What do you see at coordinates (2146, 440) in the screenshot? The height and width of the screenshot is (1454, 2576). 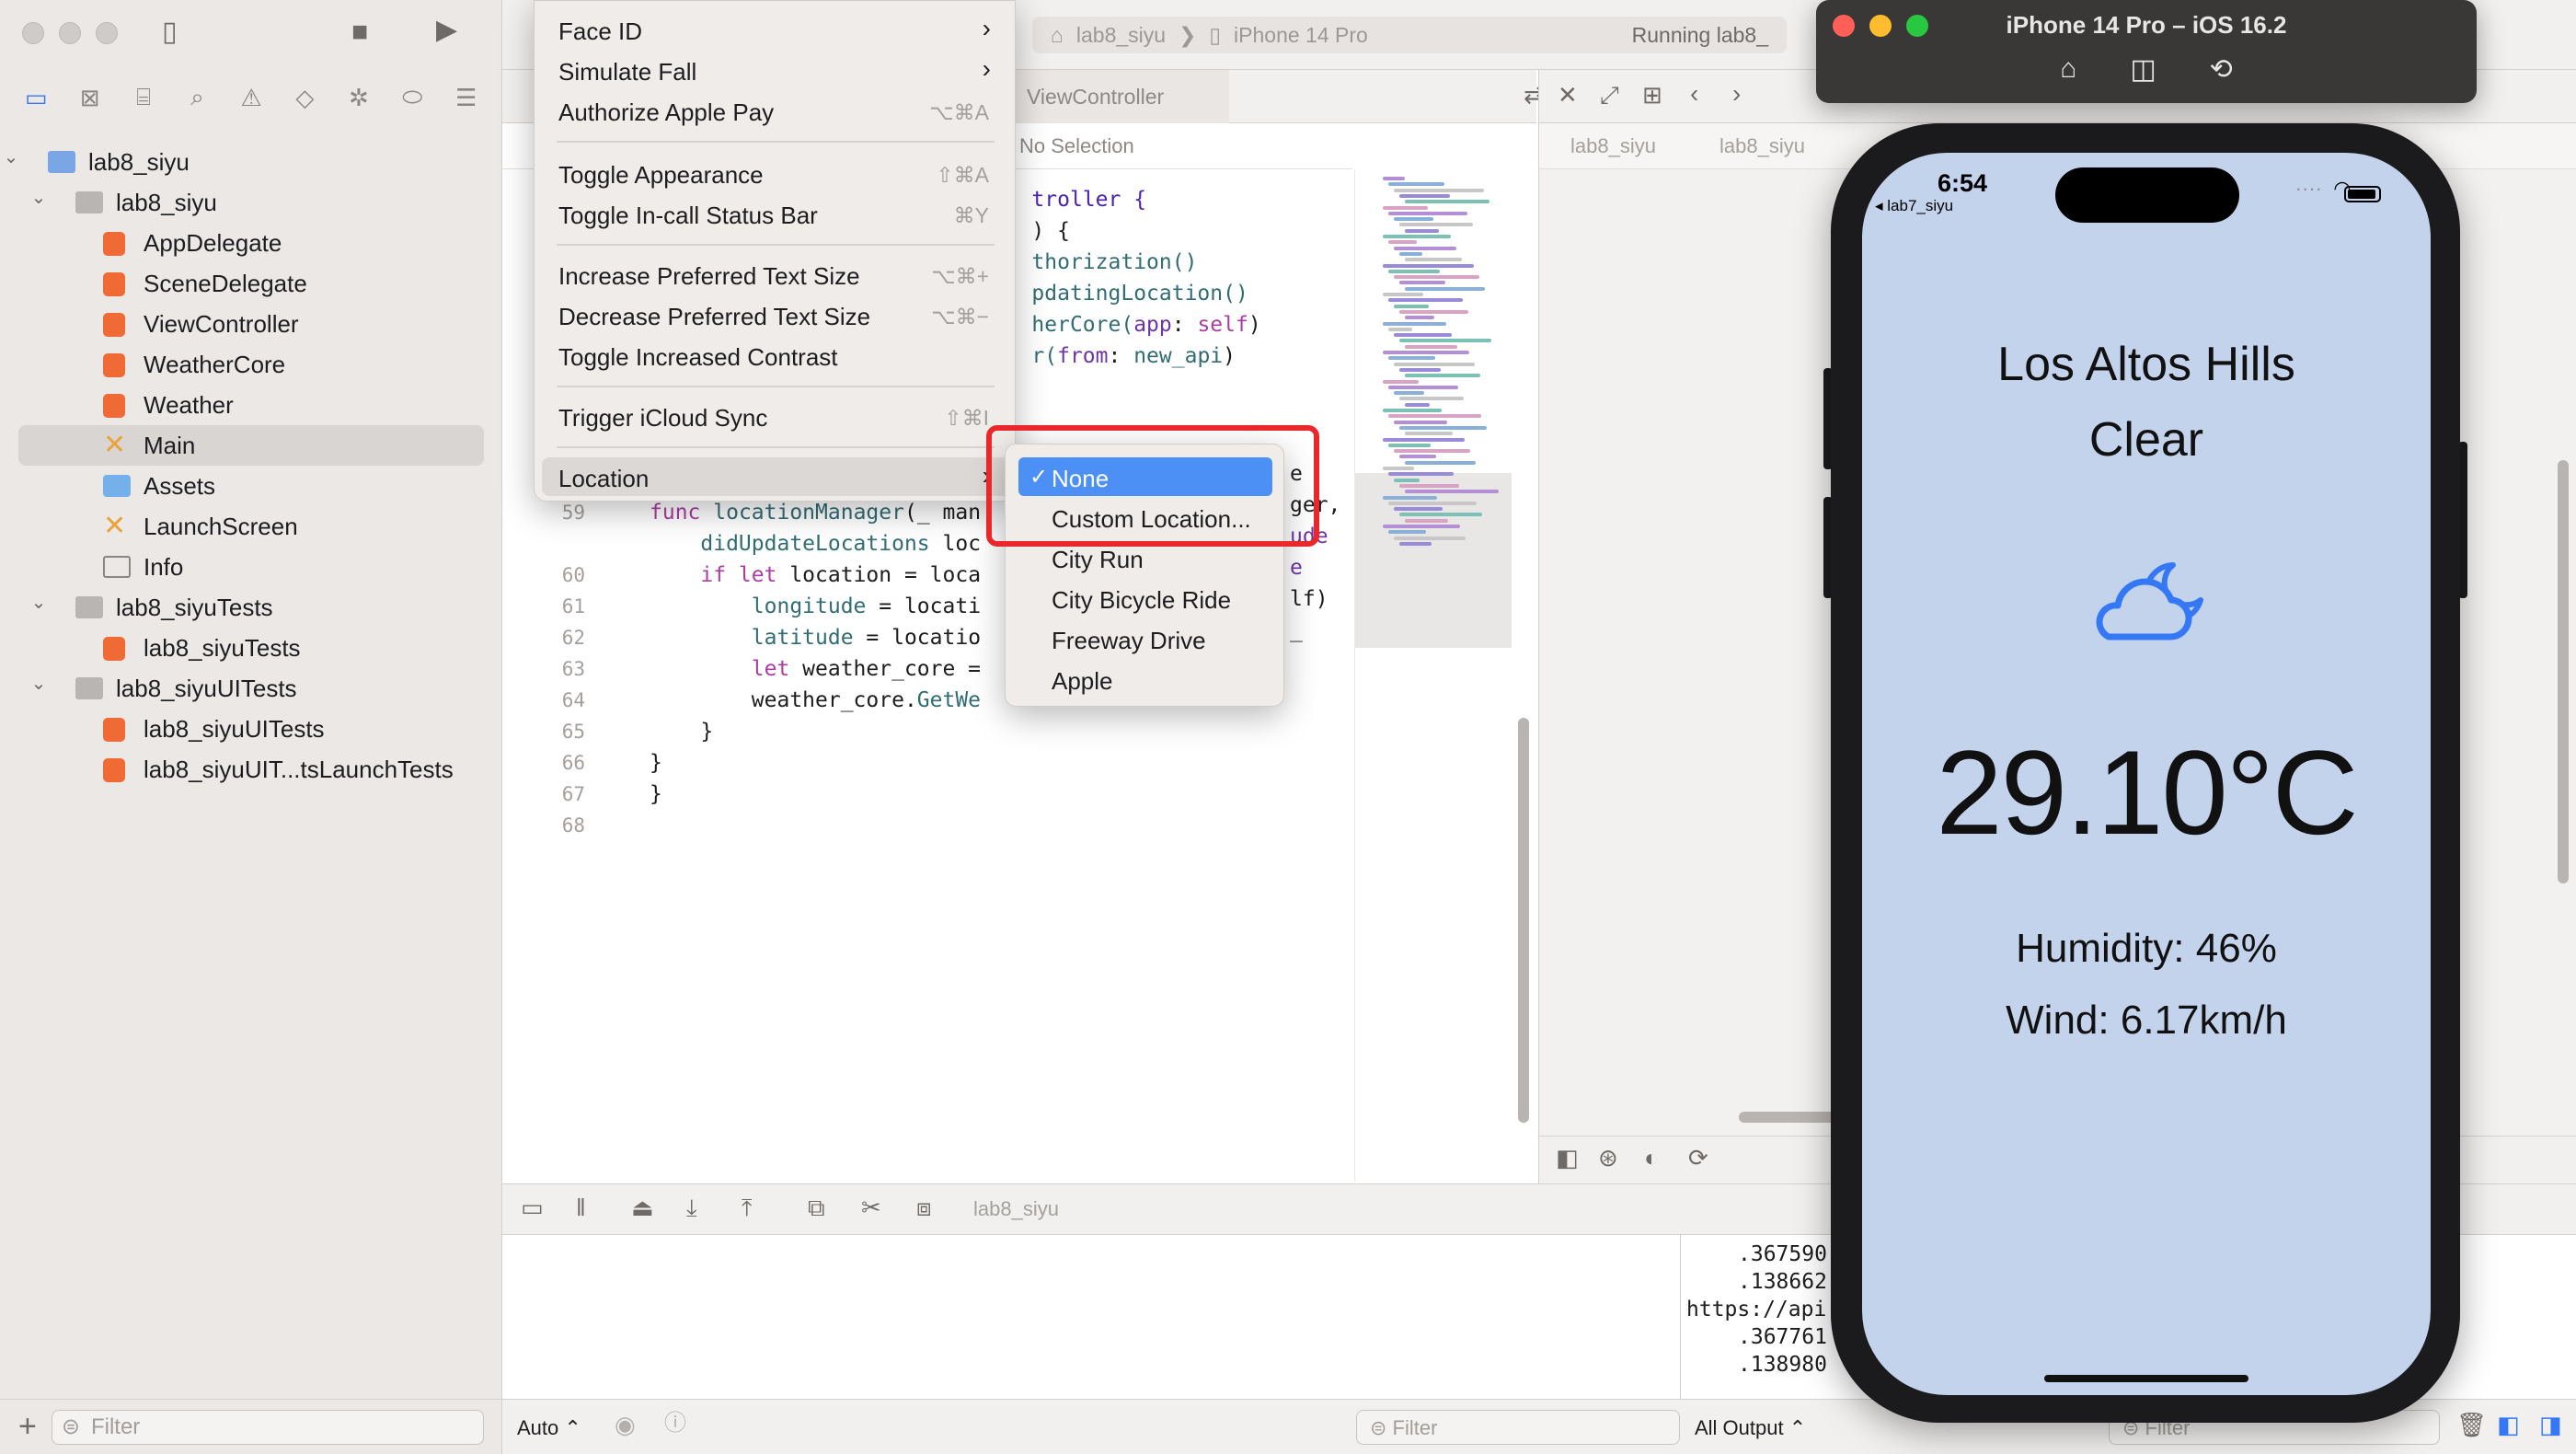 I see `condition-label: Clear` at bounding box center [2146, 440].